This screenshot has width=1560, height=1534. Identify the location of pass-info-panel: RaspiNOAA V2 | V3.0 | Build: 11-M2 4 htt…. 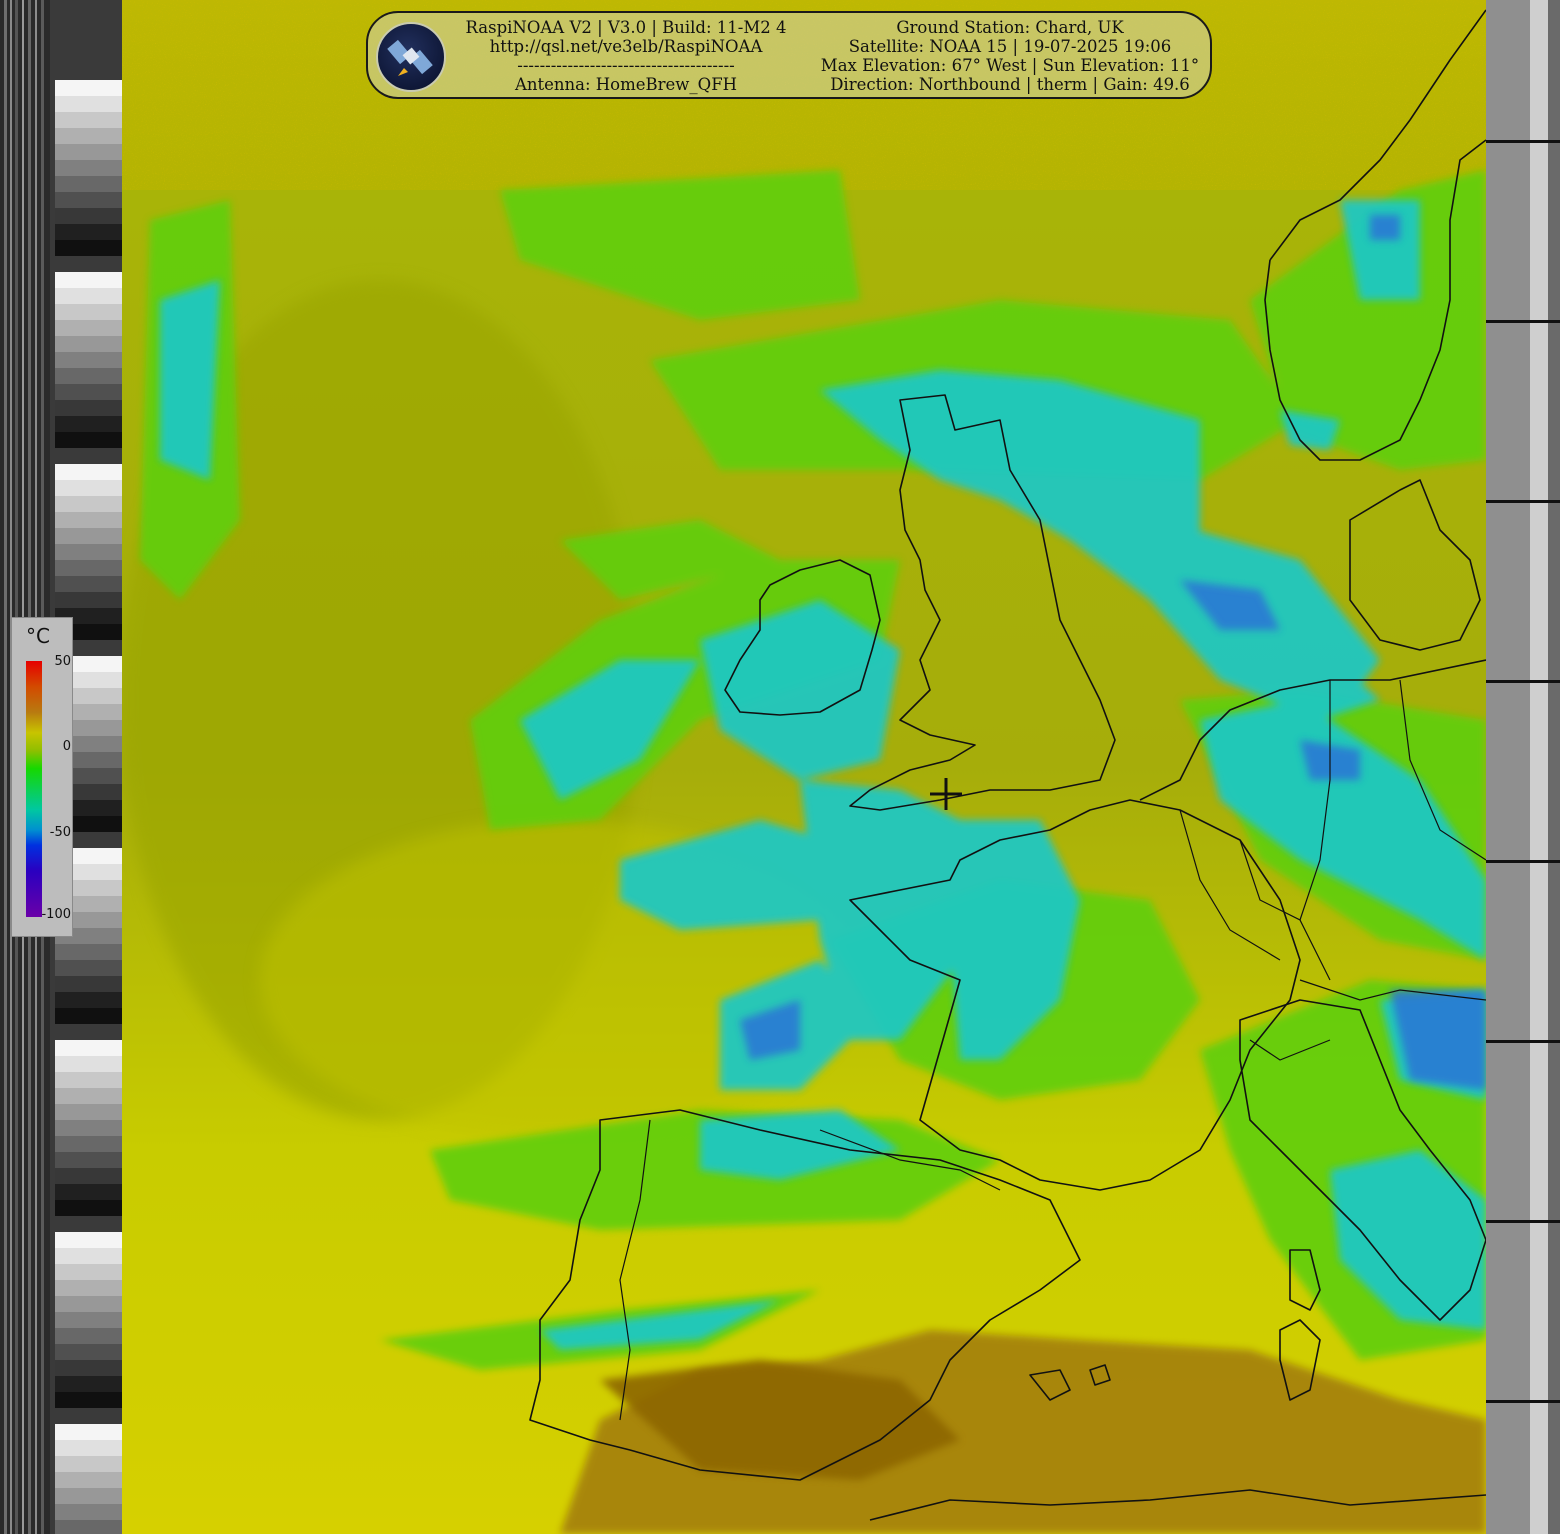
(789, 55).